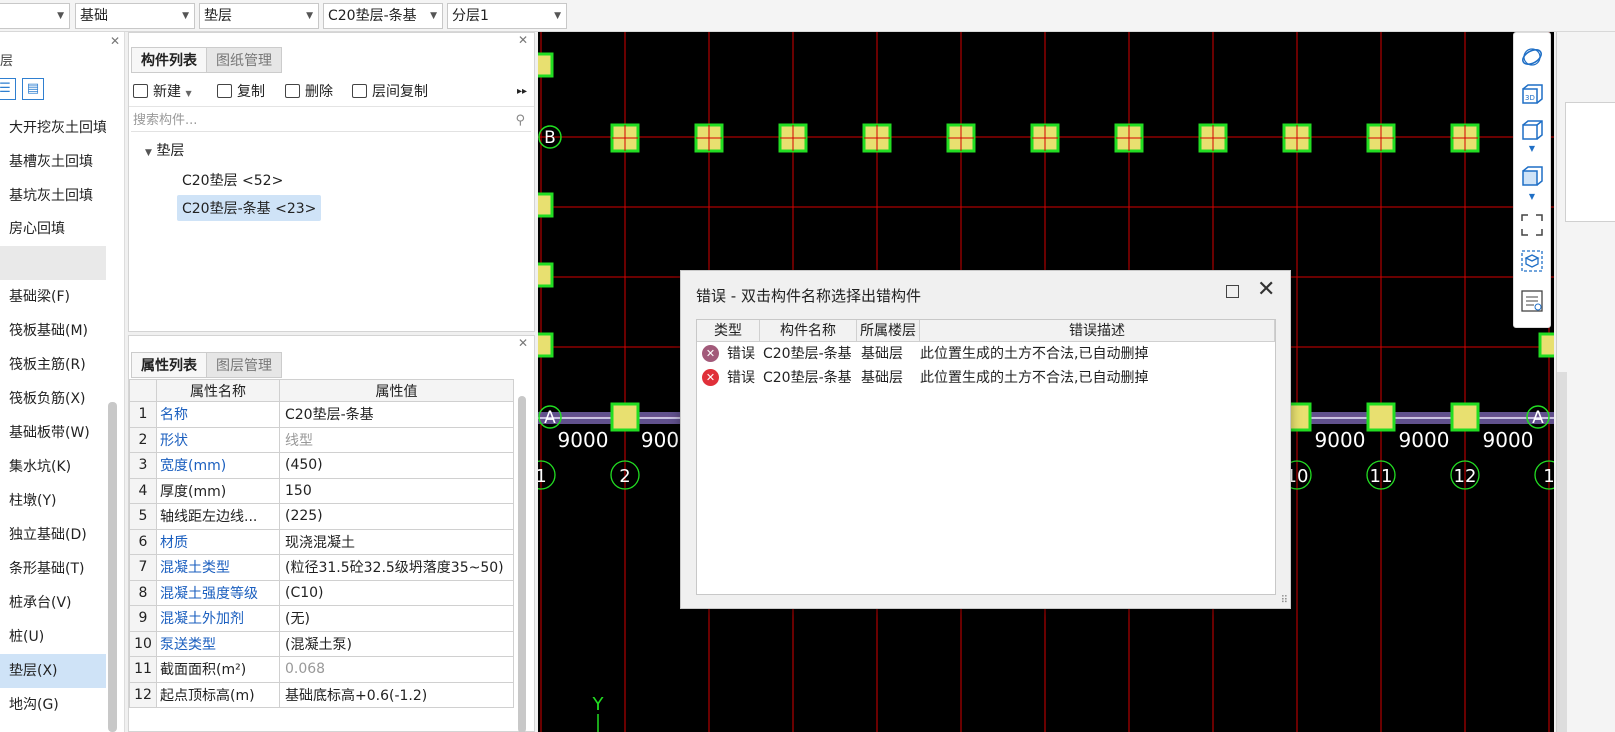 The height and width of the screenshot is (732, 1615). I want to click on error-type: 错误, so click(741, 378).